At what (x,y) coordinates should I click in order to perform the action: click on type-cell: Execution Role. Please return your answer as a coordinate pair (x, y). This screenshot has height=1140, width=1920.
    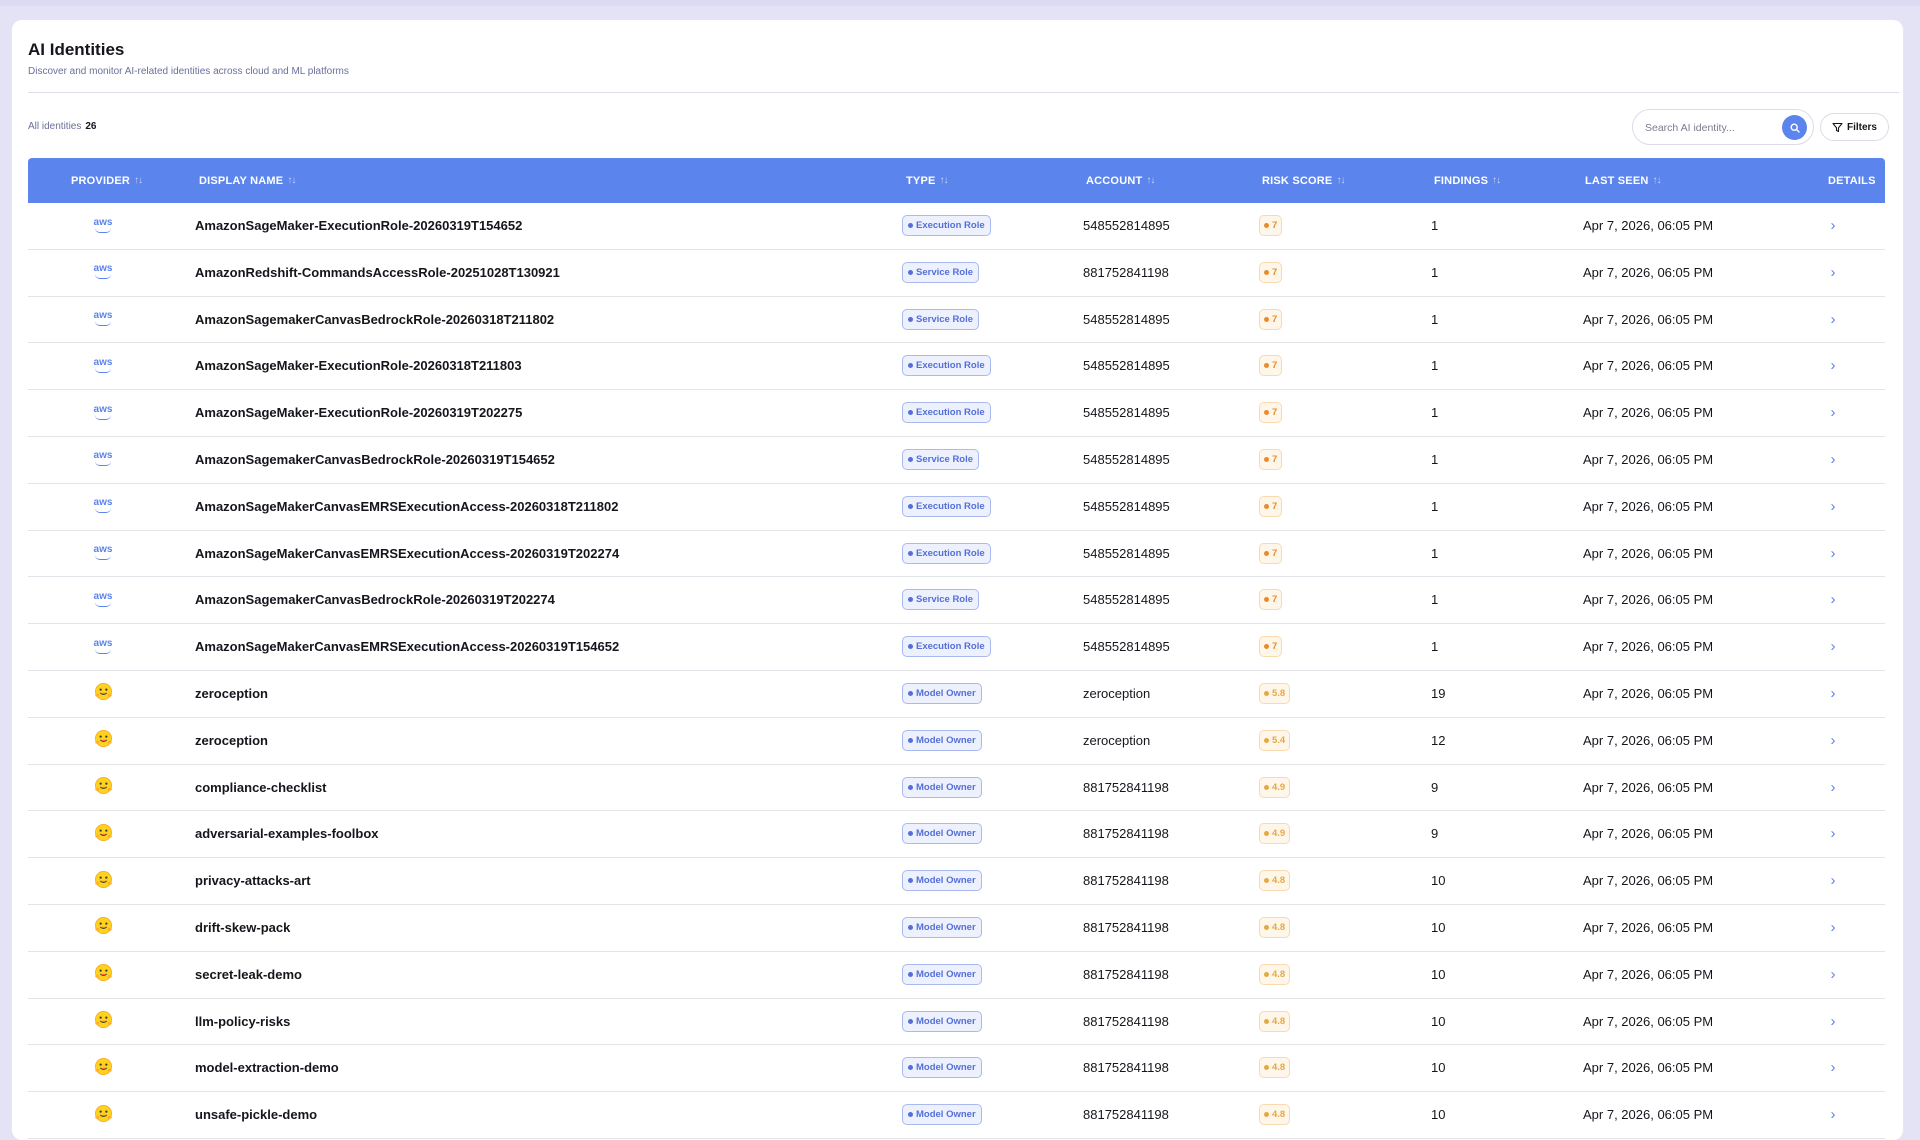
    Looking at the image, I should click on (946, 365).